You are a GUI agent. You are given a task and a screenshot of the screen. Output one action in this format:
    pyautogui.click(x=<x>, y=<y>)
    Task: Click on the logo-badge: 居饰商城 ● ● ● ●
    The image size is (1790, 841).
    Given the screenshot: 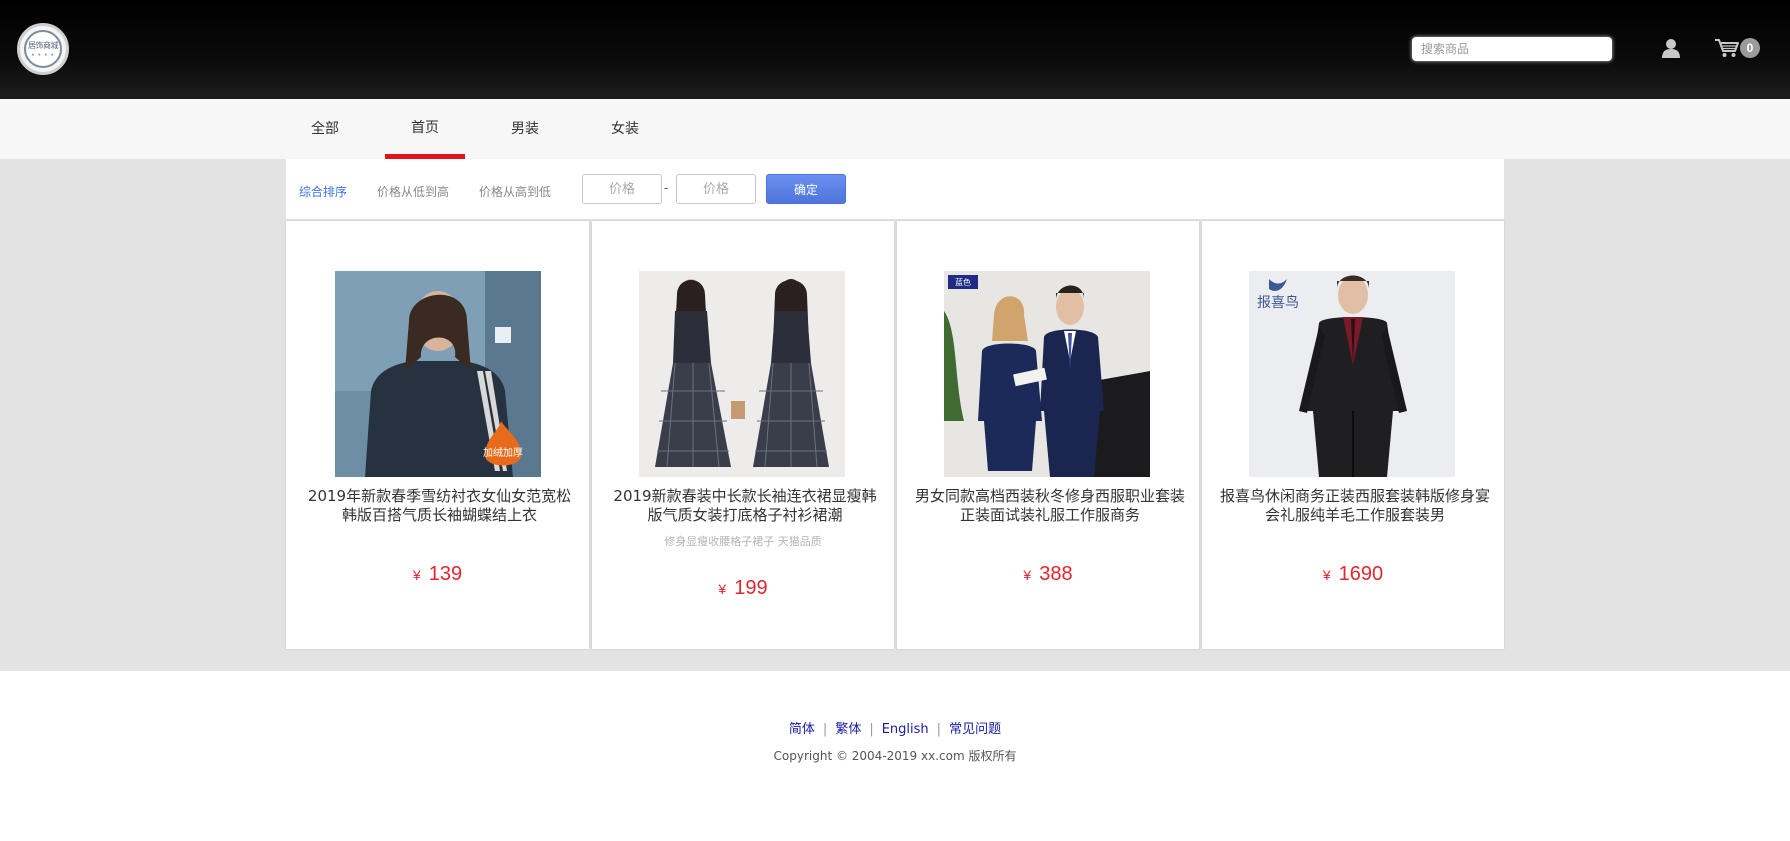 What is the action you would take?
    pyautogui.click(x=43, y=49)
    